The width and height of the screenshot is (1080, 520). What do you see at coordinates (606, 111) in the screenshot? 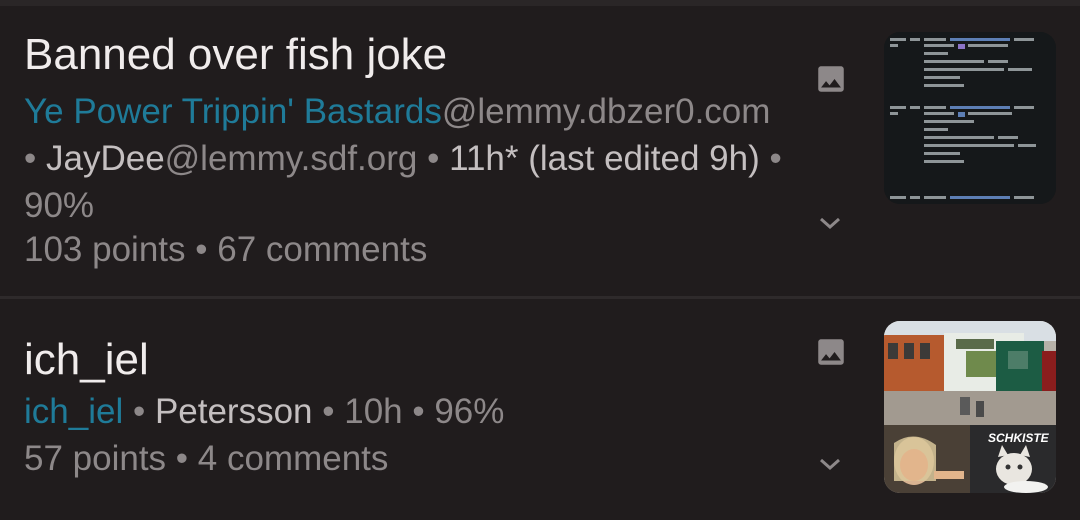
I see `community-instance: @lemmy.dbzer0​.com` at bounding box center [606, 111].